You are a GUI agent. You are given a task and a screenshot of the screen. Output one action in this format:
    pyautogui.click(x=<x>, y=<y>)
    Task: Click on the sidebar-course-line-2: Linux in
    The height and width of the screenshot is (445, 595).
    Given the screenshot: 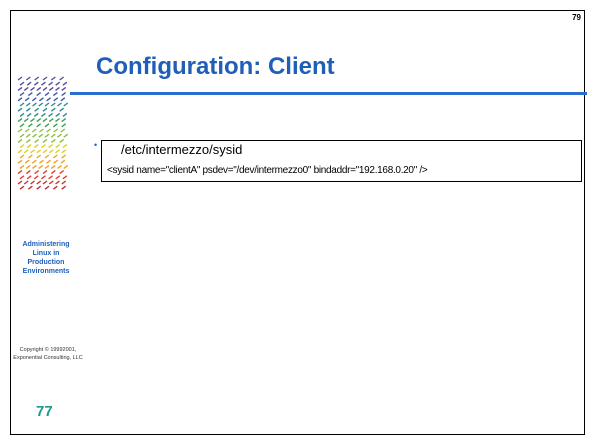 What is the action you would take?
    pyautogui.click(x=46, y=253)
    